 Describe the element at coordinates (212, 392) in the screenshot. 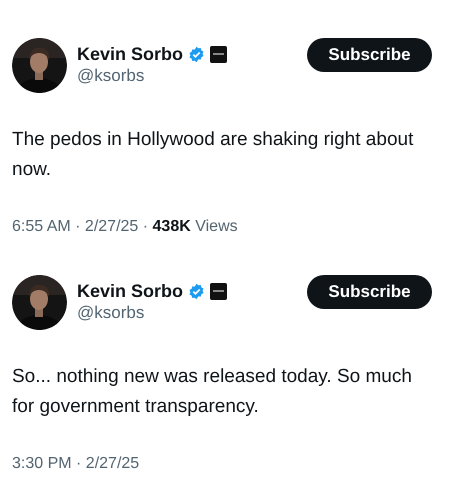

I see `tweet-text: So... nothing new was released today. So much for government transparency.` at that location.